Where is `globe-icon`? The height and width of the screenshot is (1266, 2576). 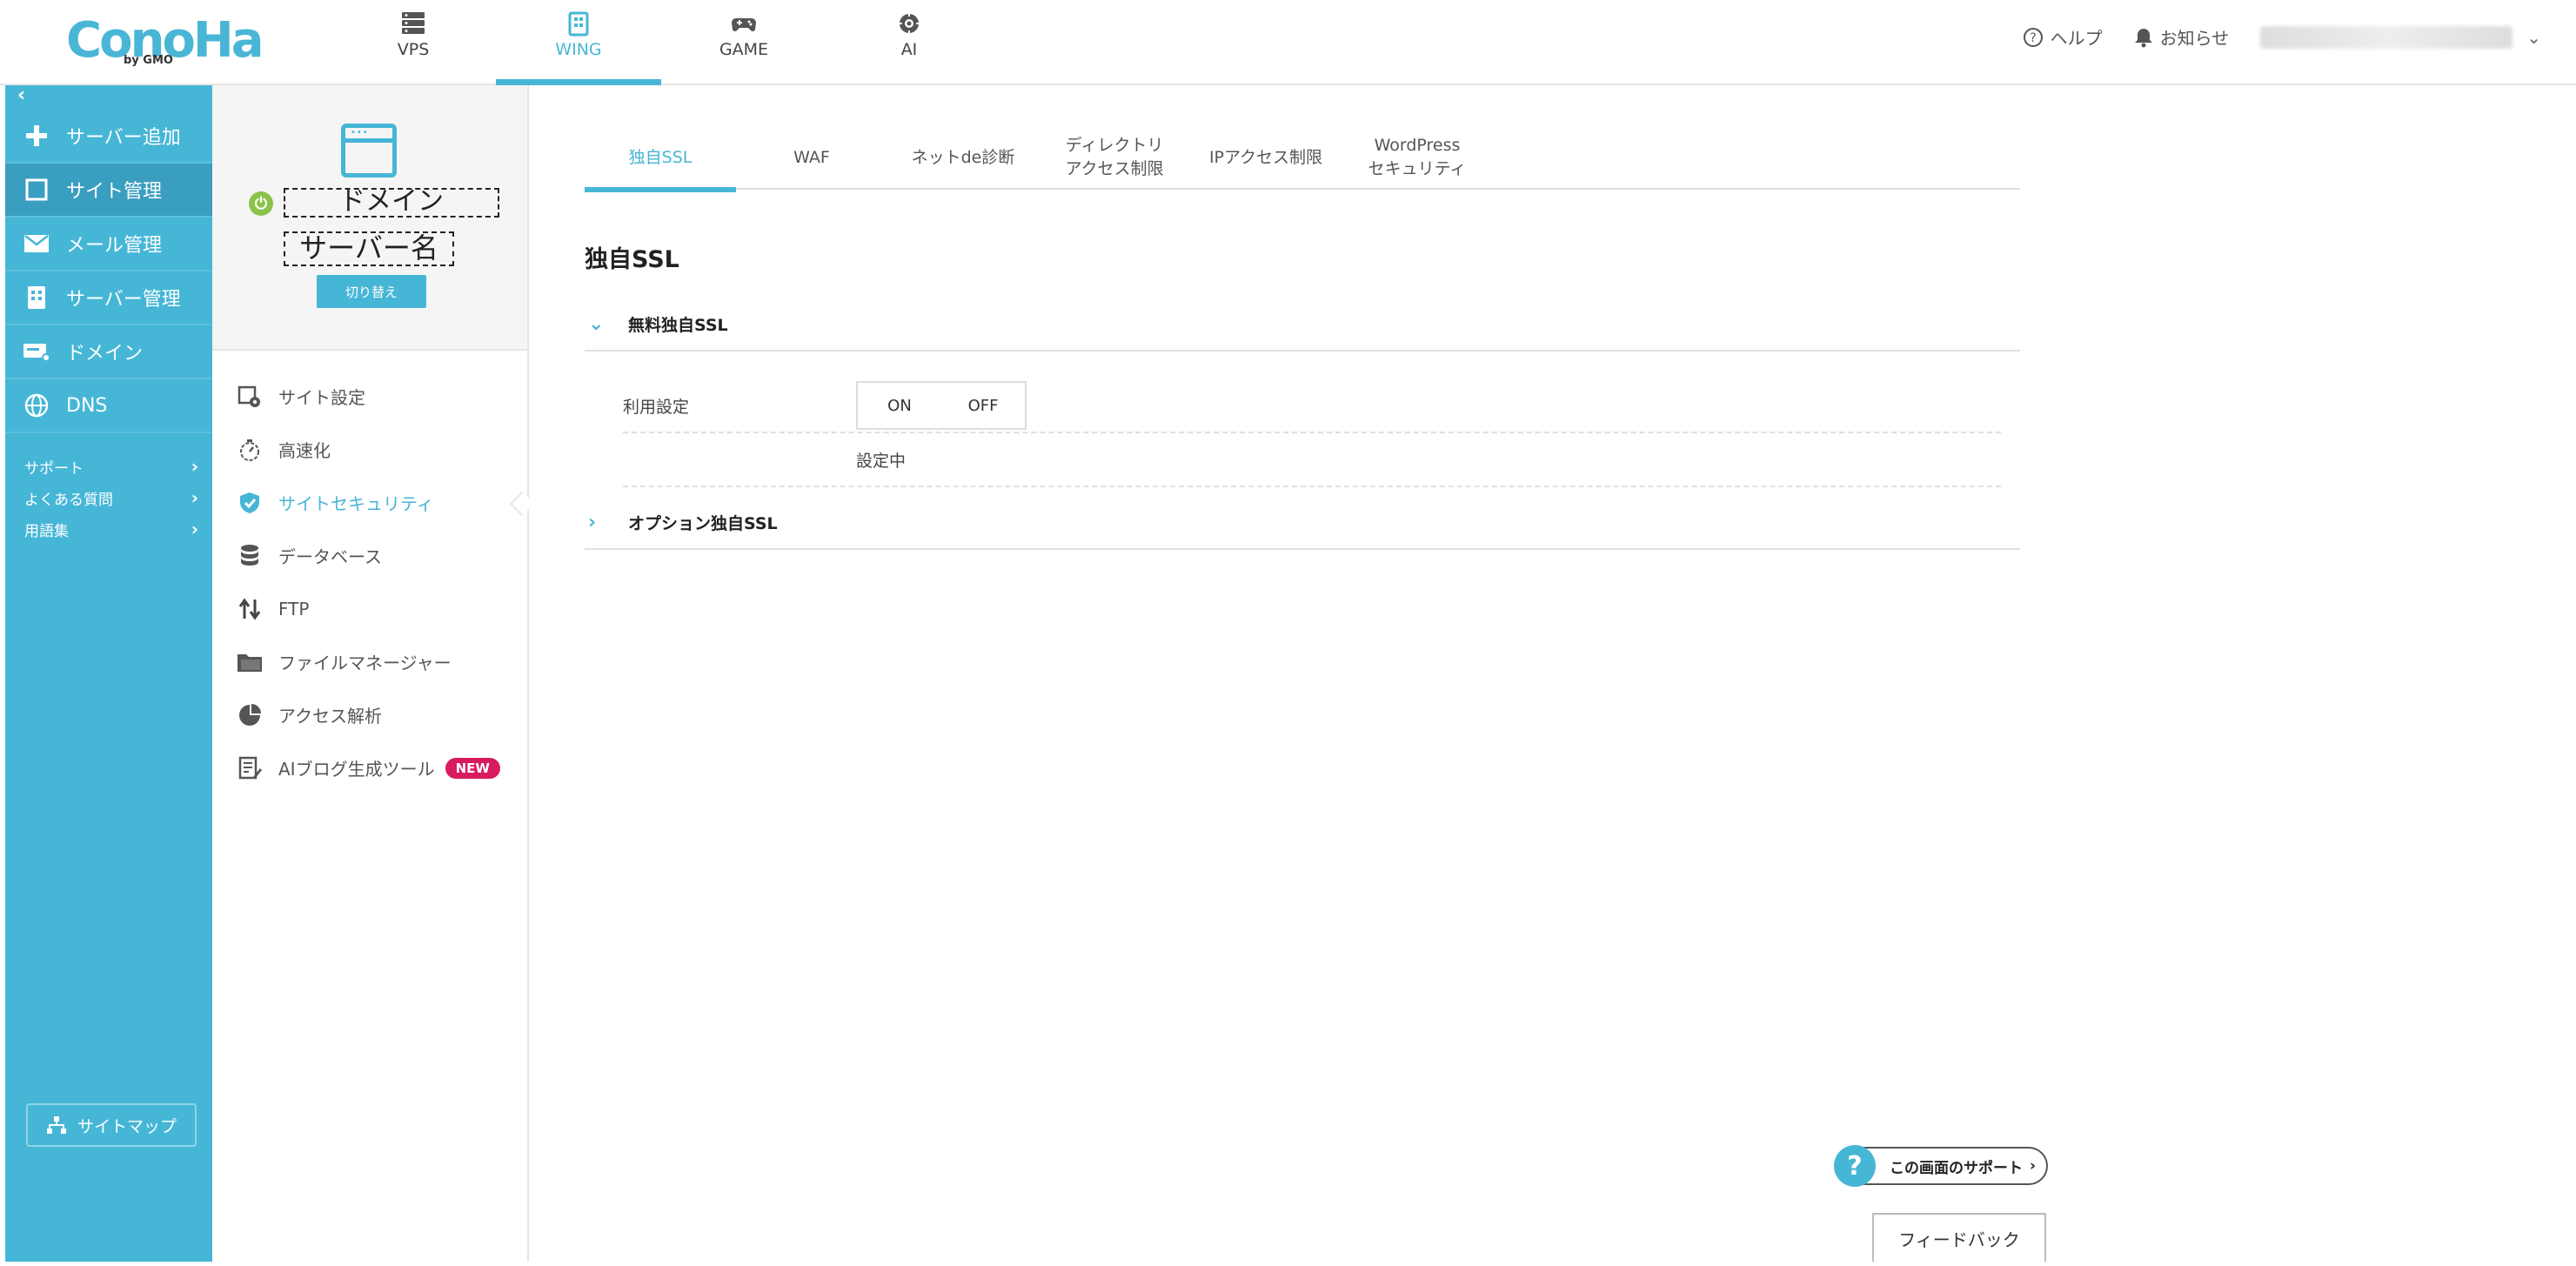 globe-icon is located at coordinates (36, 405).